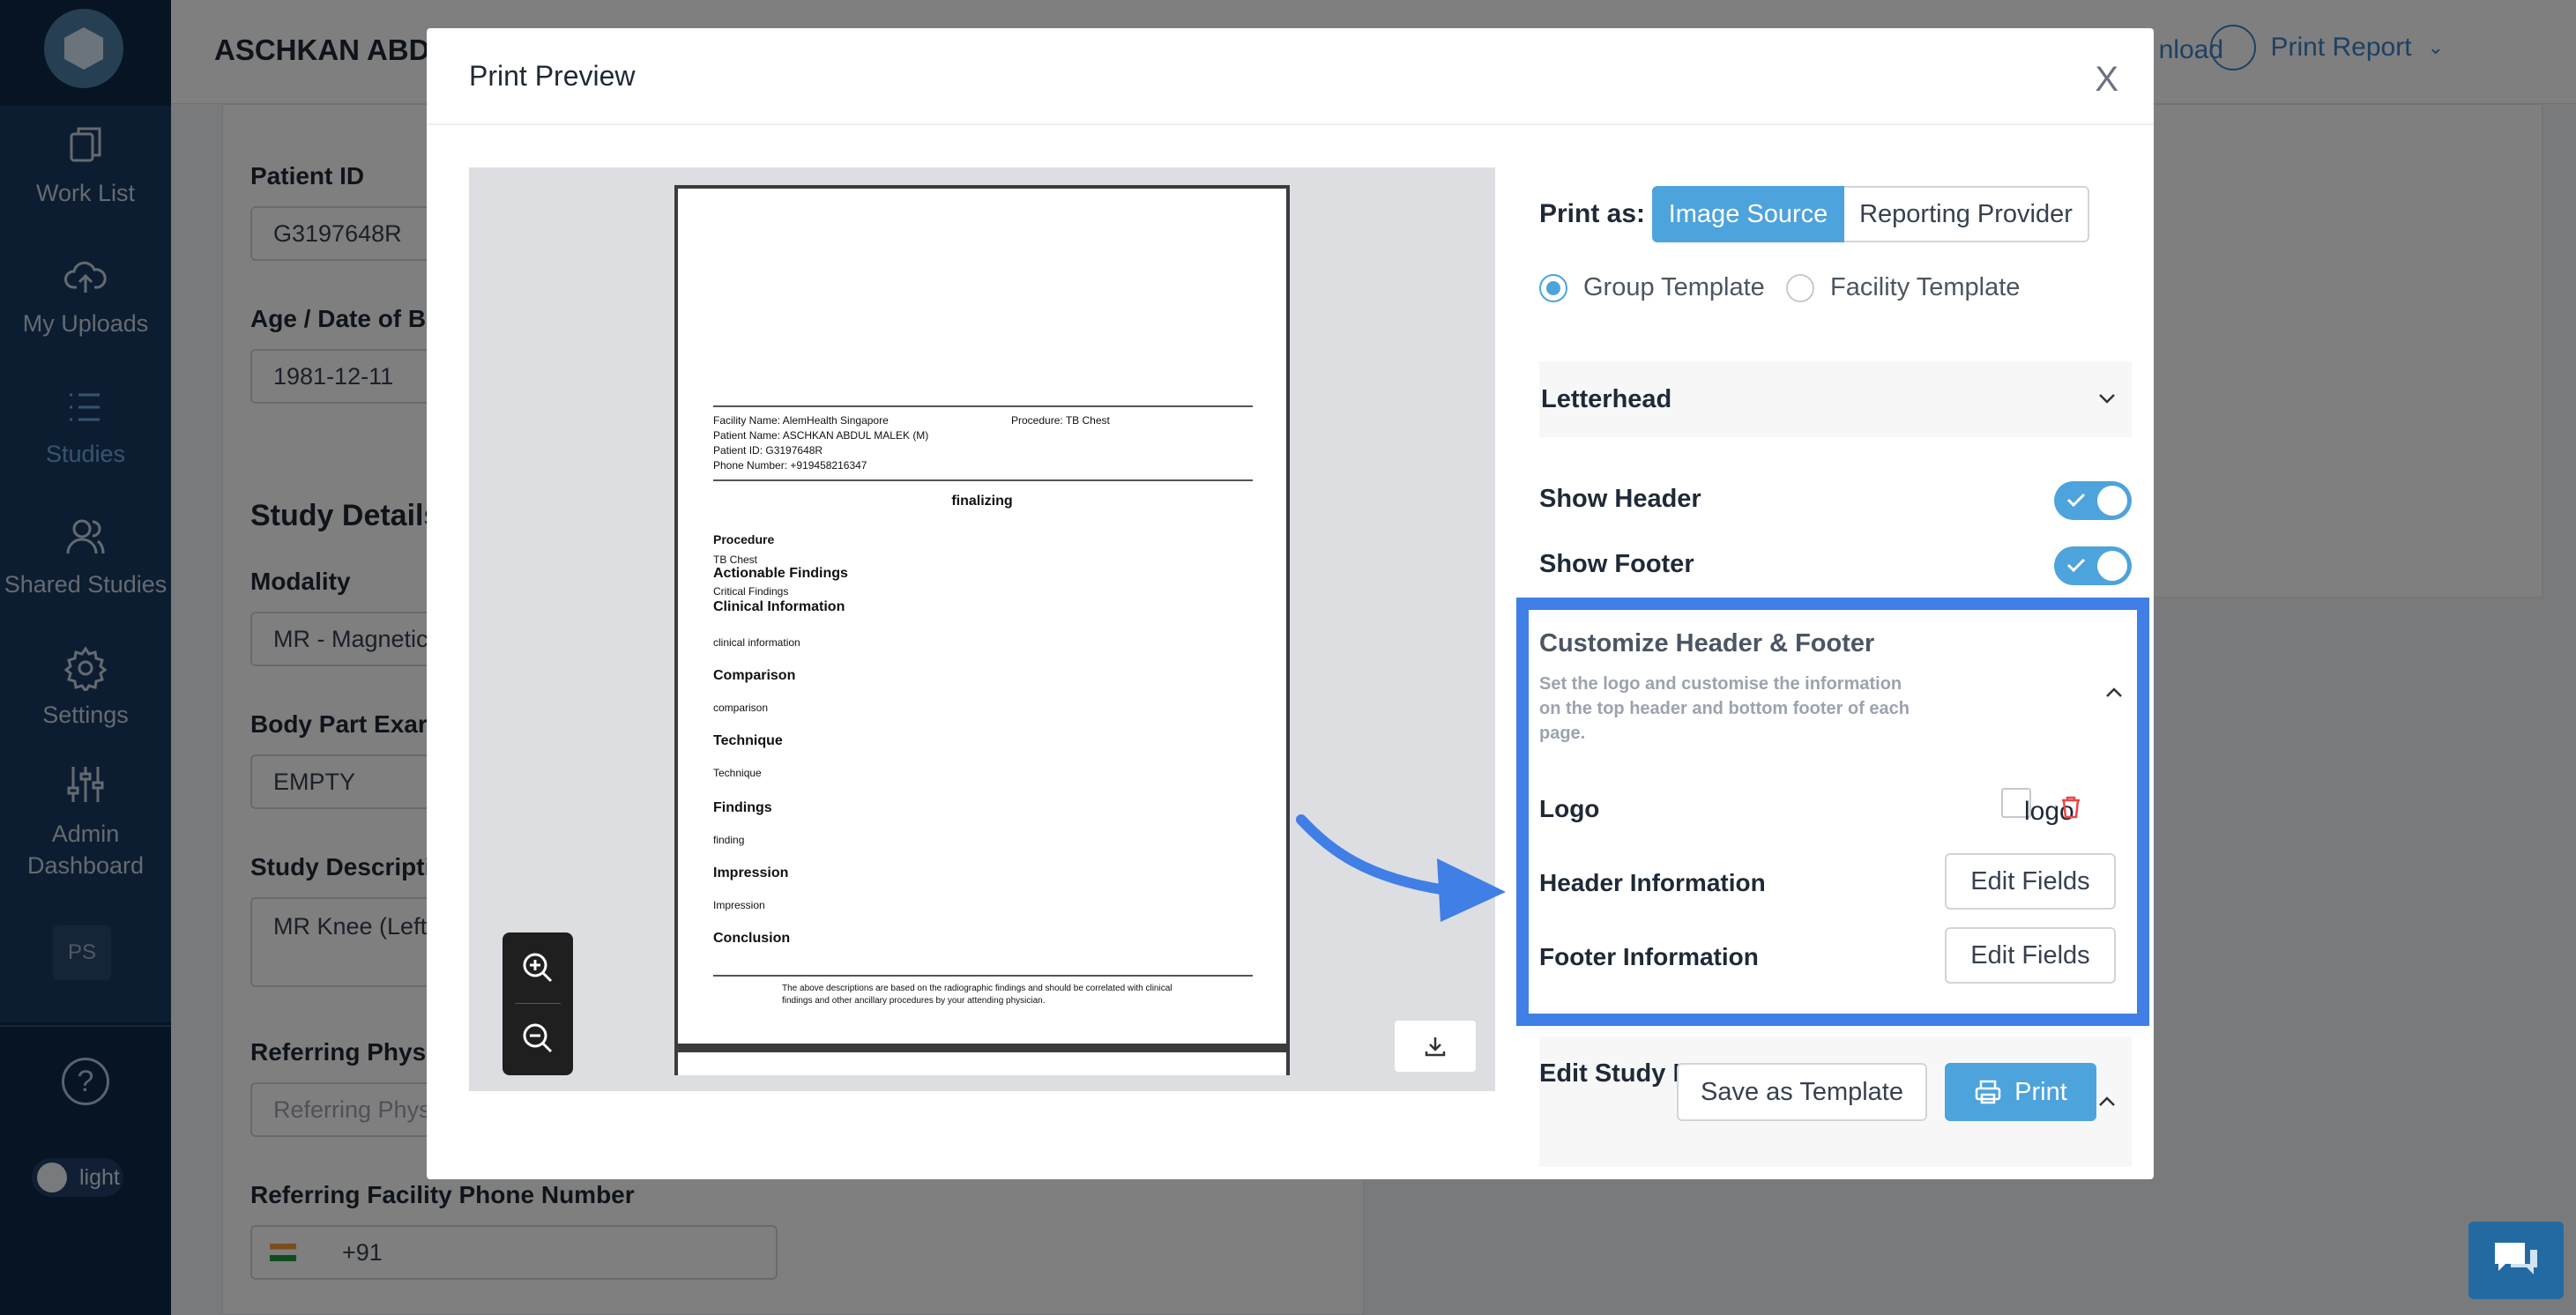 This screenshot has height=1315, width=2576. I want to click on logo-label: Logo, so click(1569, 808).